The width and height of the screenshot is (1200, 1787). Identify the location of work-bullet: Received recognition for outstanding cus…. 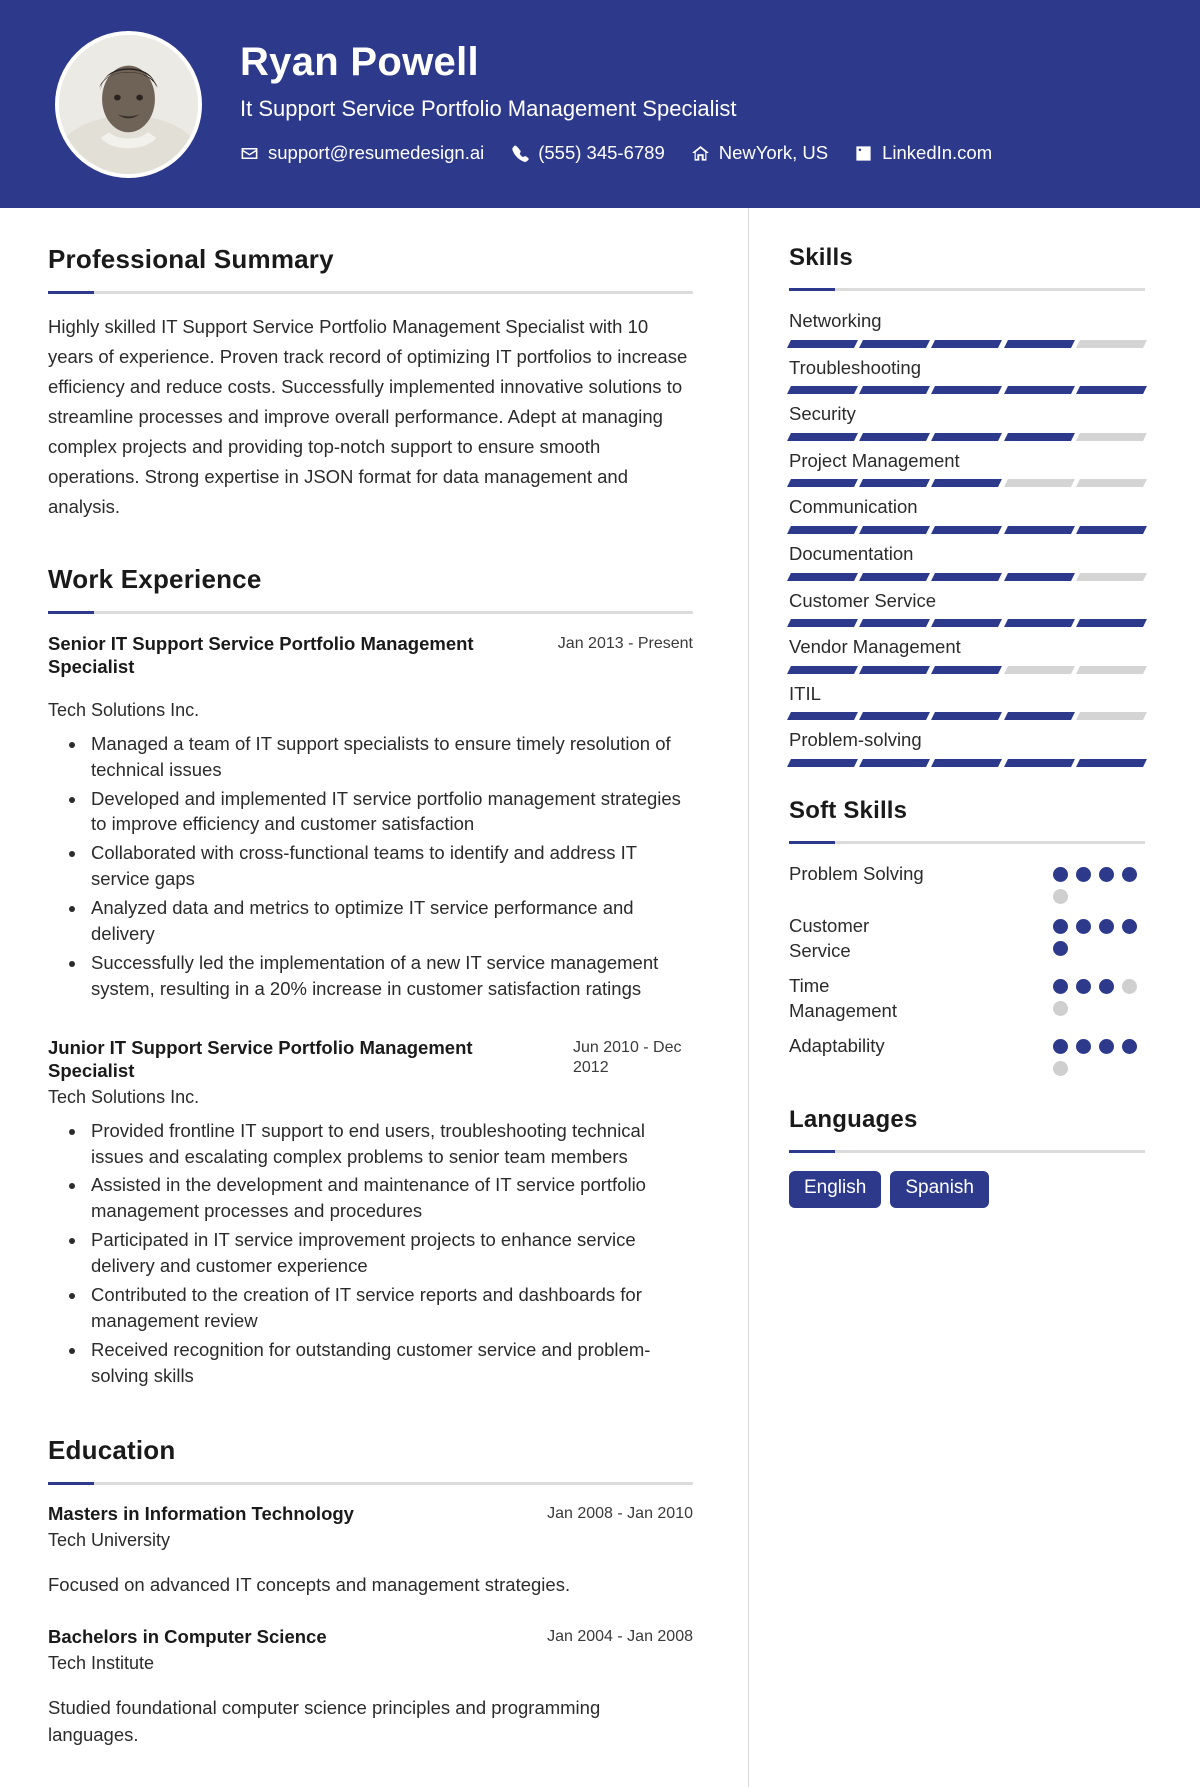
(390, 1363).